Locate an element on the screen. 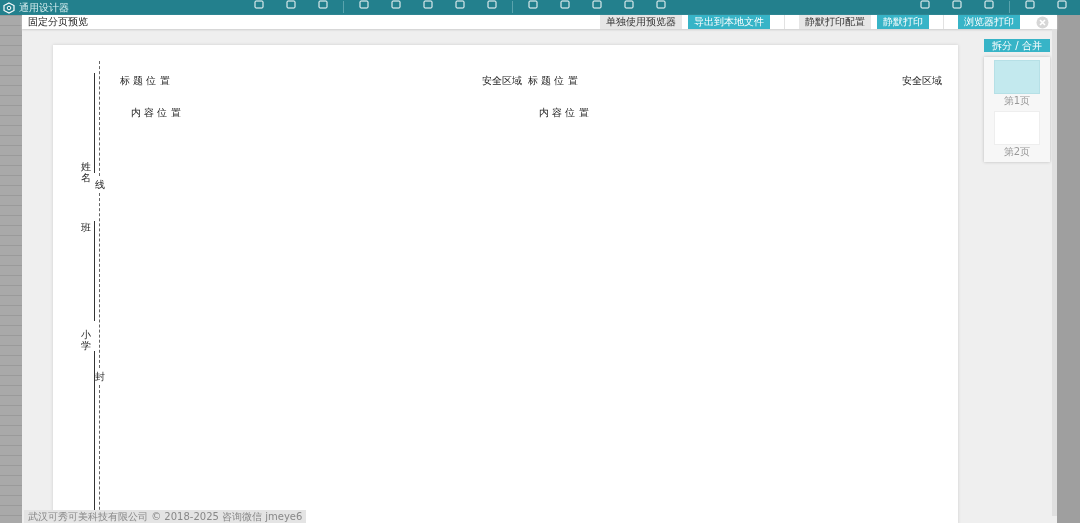  action-button: 单独使用预览器 is located at coordinates (641, 22).